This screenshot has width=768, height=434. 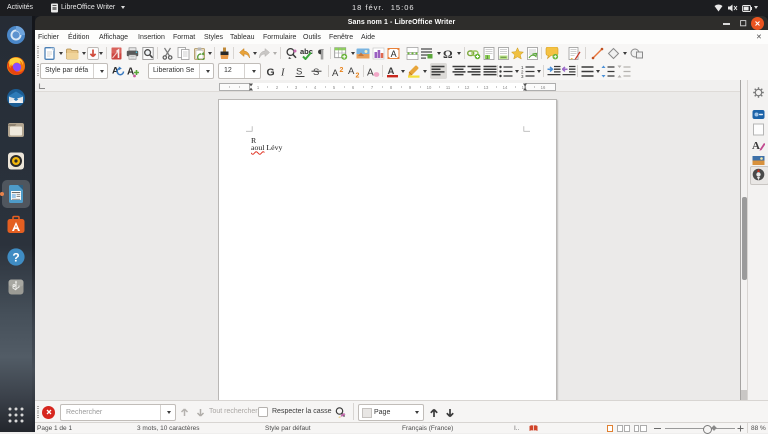 I want to click on svg-text: G, so click(x=271, y=72).